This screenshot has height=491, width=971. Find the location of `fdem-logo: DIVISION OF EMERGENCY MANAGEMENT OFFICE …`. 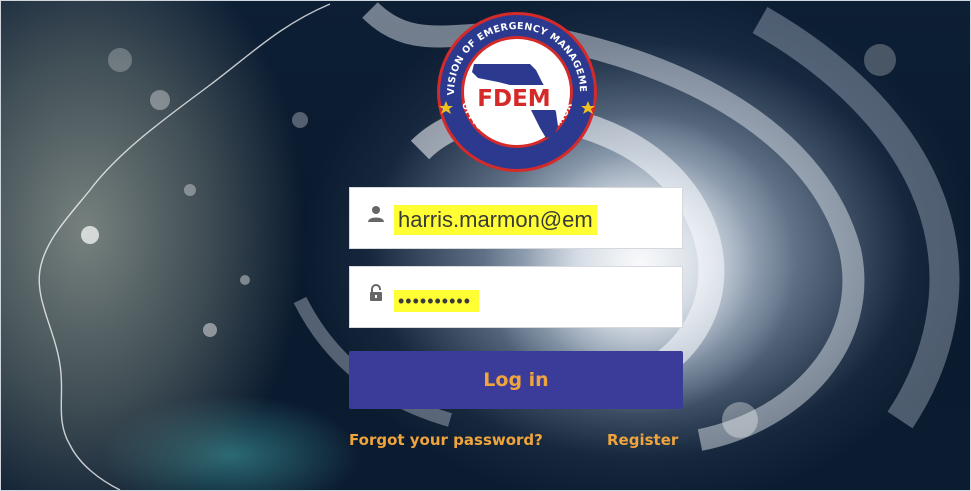

fdem-logo: DIVISION OF EMERGENCY MANAGEMENT OFFICE … is located at coordinates (515, 88).